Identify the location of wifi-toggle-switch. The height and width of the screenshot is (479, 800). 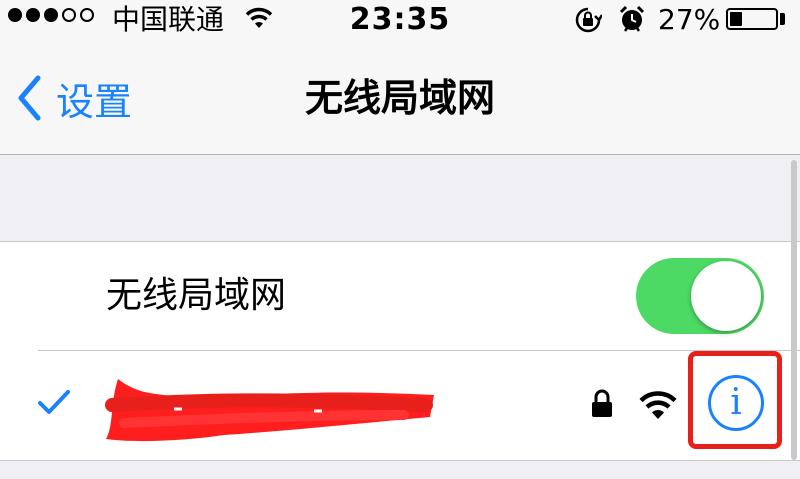
(700, 296).